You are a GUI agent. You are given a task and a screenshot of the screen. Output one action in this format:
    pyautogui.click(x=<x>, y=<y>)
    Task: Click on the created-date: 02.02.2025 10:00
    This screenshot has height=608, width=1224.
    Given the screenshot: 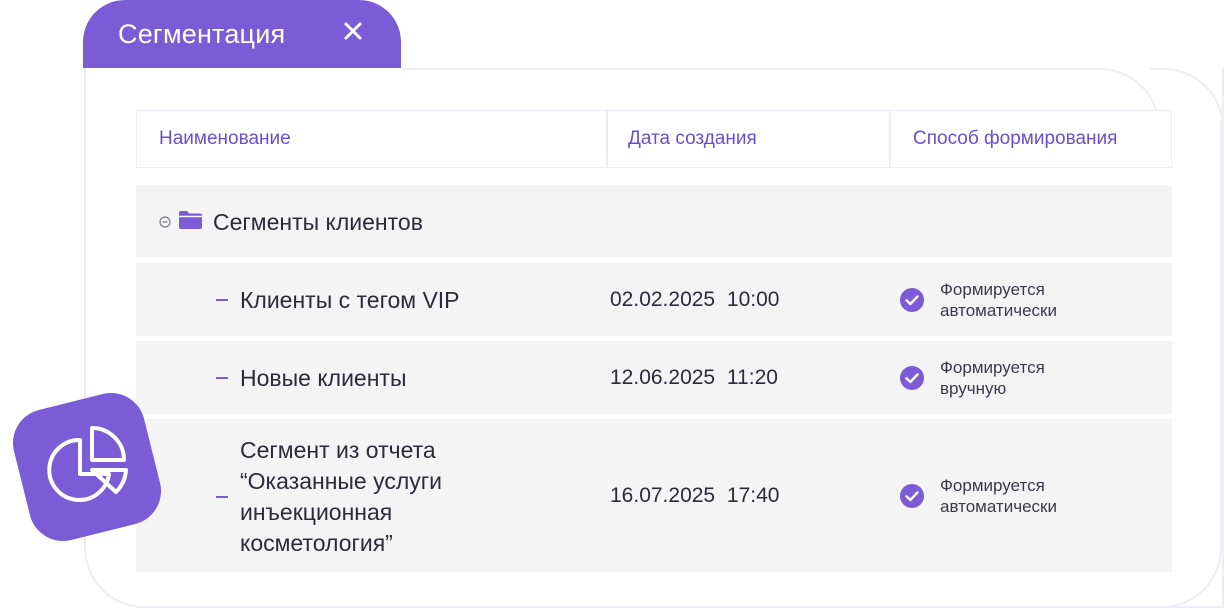 What is the action you would take?
    pyautogui.click(x=695, y=299)
    